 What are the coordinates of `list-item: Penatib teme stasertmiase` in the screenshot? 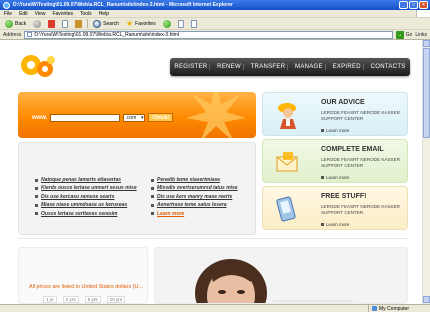 It's located at (194, 180).